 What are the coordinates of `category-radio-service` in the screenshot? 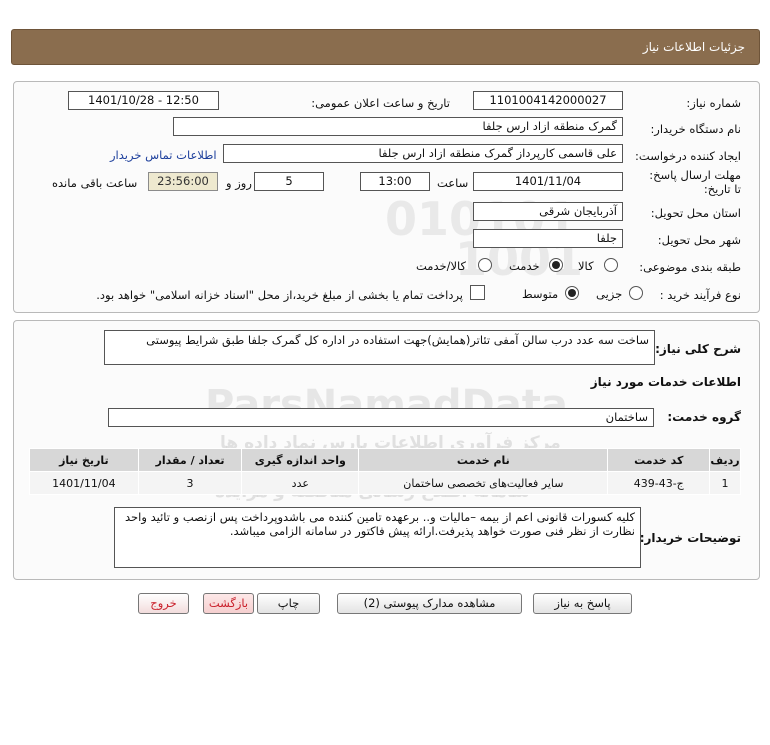 It's located at (556, 265).